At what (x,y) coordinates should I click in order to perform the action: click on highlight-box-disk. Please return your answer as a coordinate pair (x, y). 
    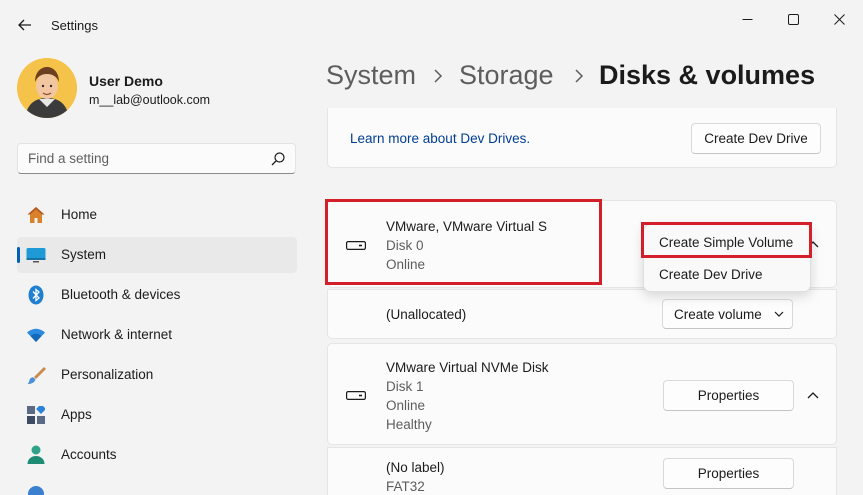
    Looking at the image, I should click on (463, 242).